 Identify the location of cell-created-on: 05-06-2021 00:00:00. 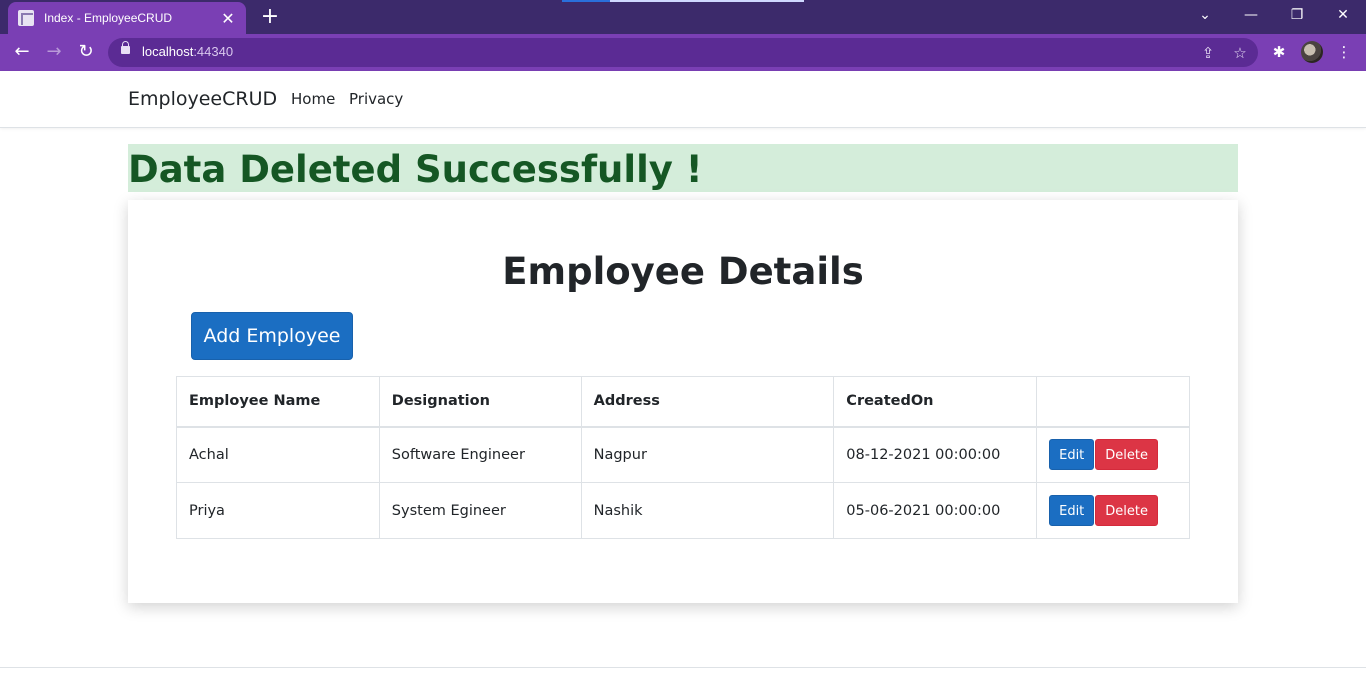
(935, 510).